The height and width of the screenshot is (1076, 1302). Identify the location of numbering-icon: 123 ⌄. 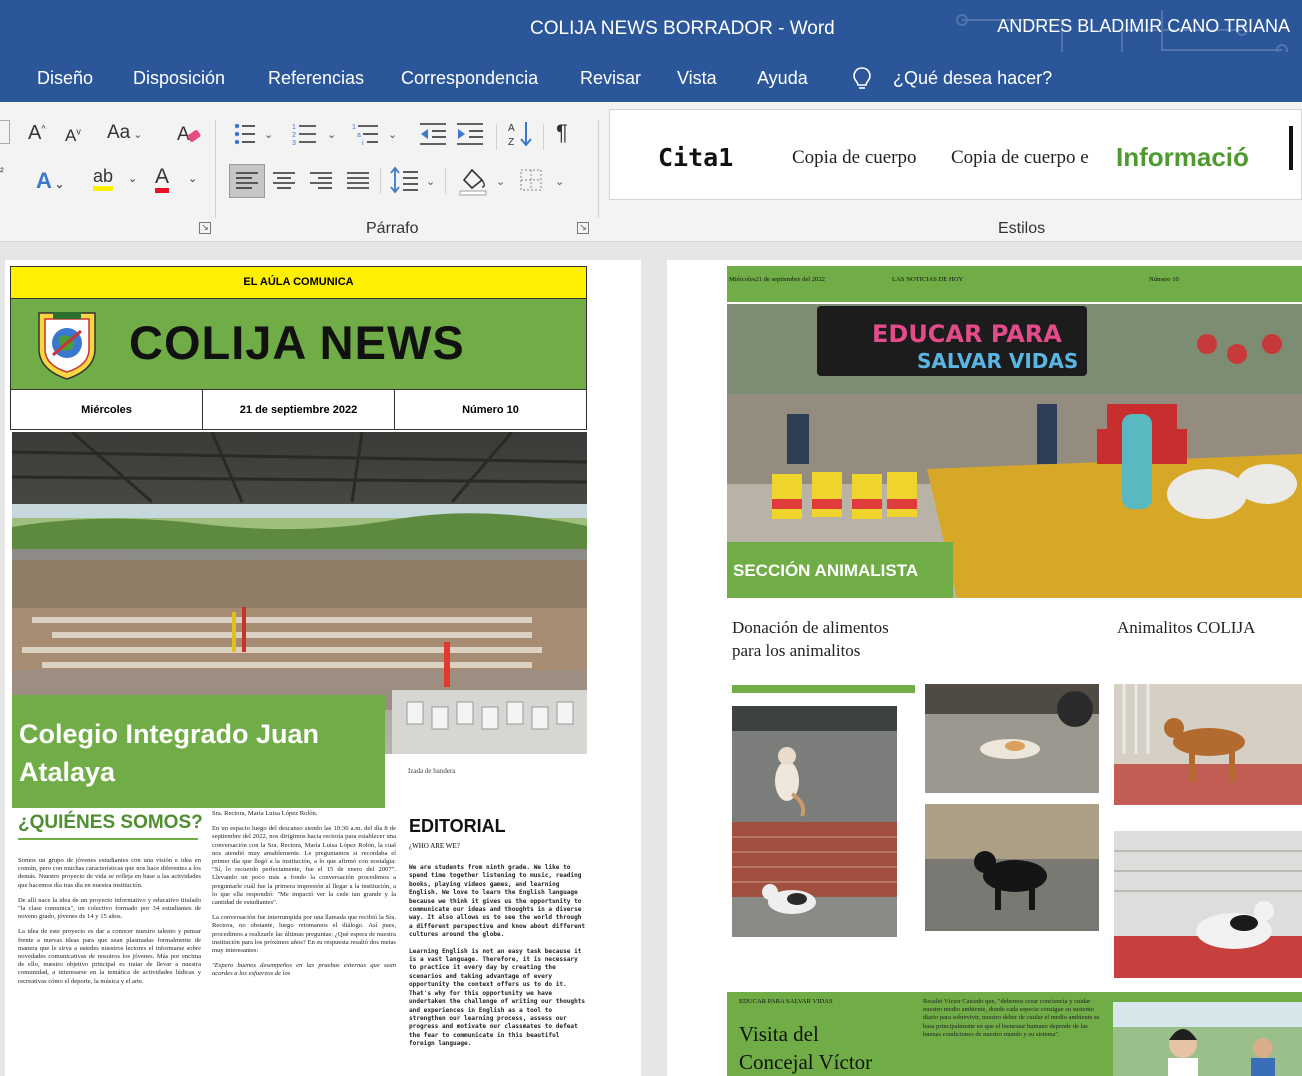
(314, 134).